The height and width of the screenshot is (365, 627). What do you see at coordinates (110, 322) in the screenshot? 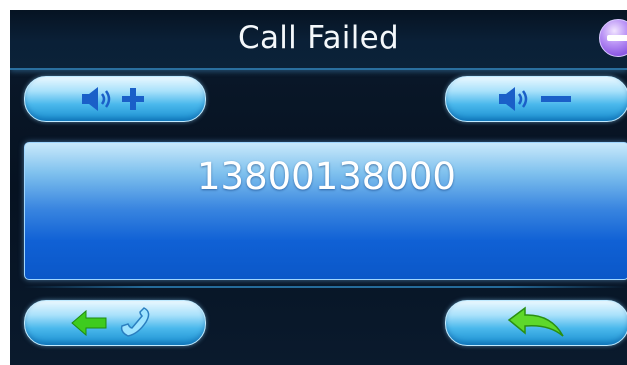
I see `arrow-left-phone-icon` at bounding box center [110, 322].